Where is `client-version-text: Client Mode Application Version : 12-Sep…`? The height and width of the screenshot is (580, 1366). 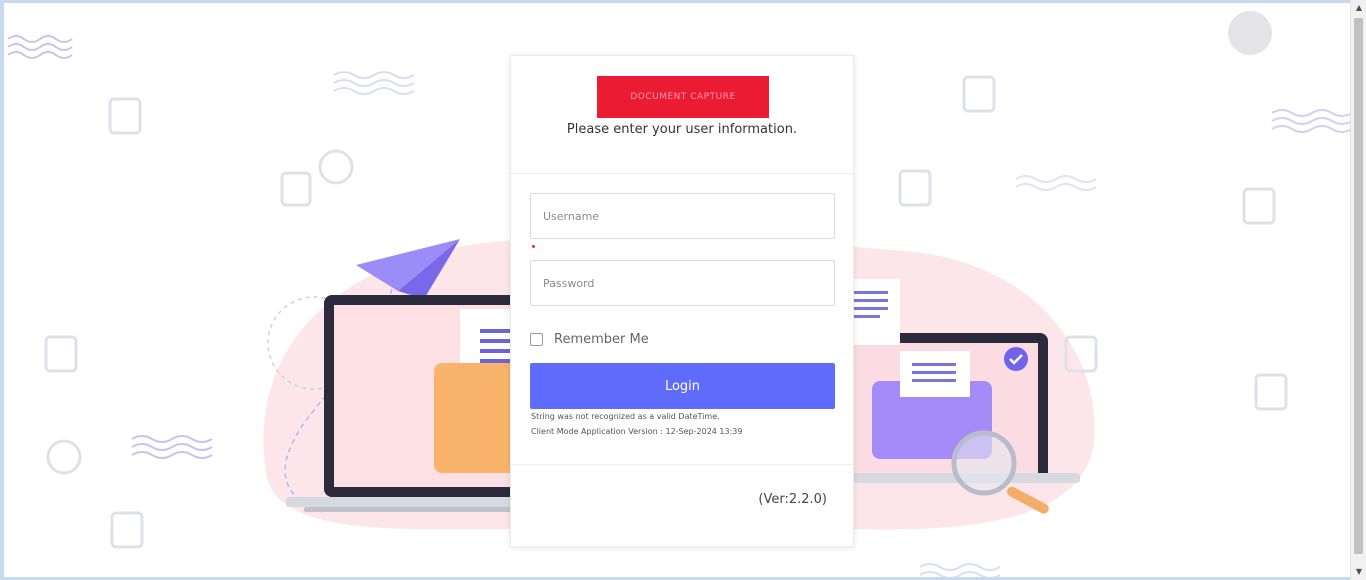 client-version-text: Client Mode Application Version : 12-Sep… is located at coordinates (637, 431).